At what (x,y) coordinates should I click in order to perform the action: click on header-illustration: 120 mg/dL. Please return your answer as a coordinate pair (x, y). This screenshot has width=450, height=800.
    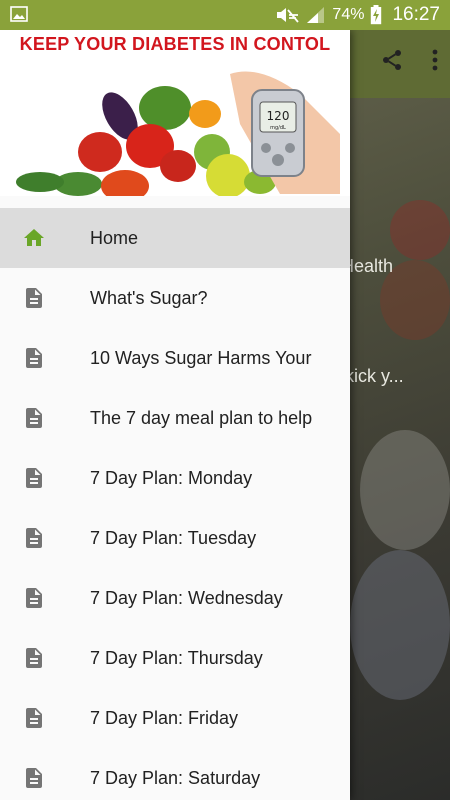
    Looking at the image, I should click on (178, 133).